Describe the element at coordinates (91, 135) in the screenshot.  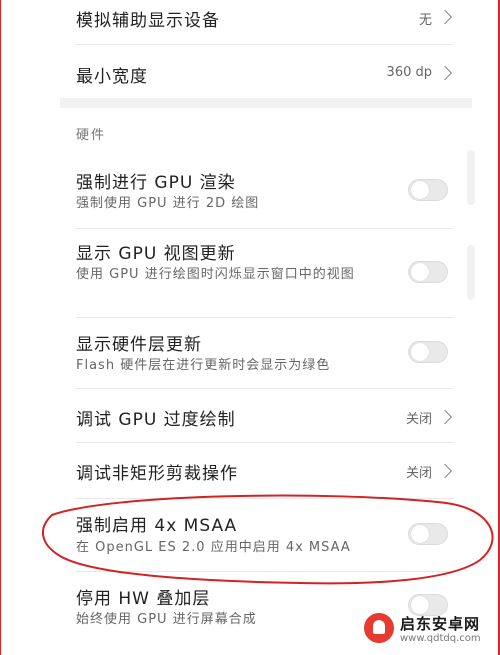
I see `section-label-hardware: 硬件` at that location.